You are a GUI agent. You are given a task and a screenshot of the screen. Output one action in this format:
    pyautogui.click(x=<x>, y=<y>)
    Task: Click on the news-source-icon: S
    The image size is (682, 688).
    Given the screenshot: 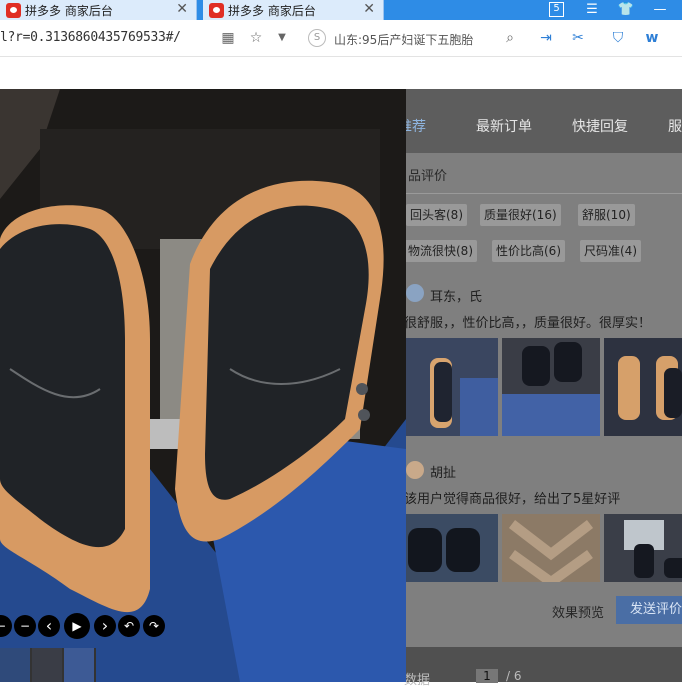 What is the action you would take?
    pyautogui.click(x=317, y=38)
    